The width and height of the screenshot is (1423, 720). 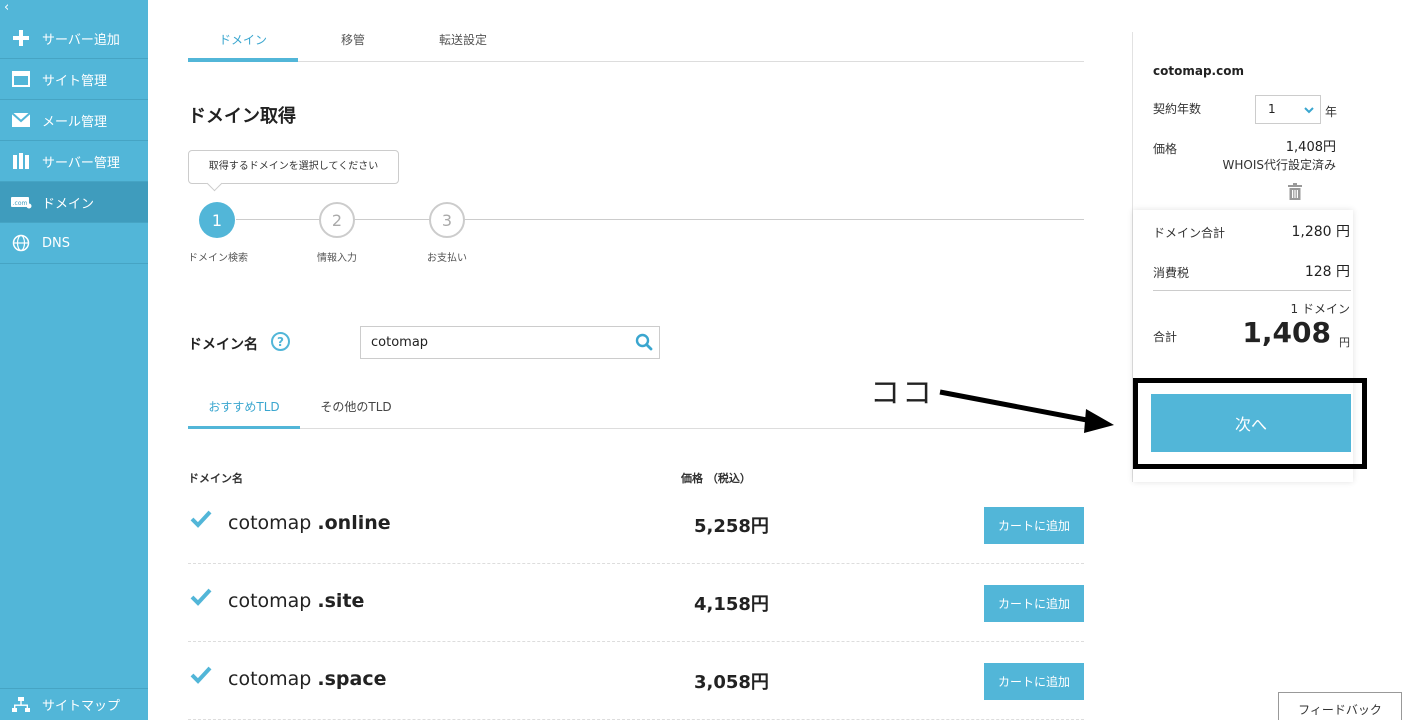 What do you see at coordinates (491, 342) in the screenshot?
I see `domain-search-input` at bounding box center [491, 342].